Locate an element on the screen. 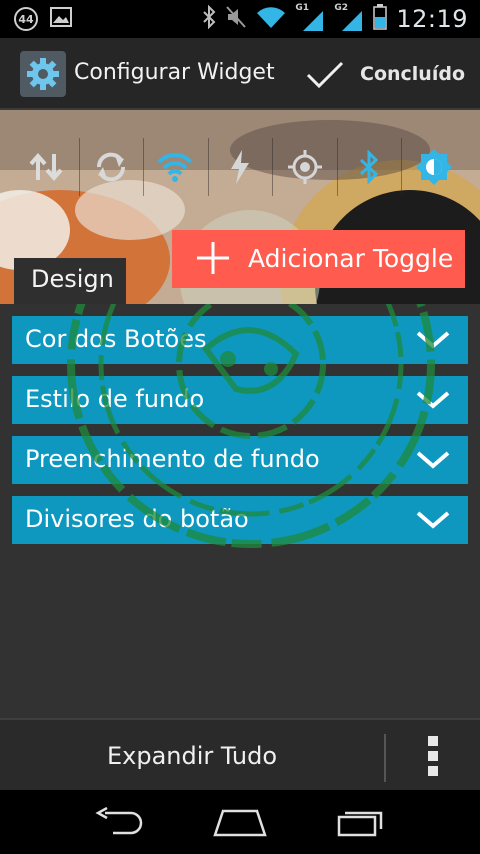  notification-count-badge: 44 is located at coordinates (26, 19).